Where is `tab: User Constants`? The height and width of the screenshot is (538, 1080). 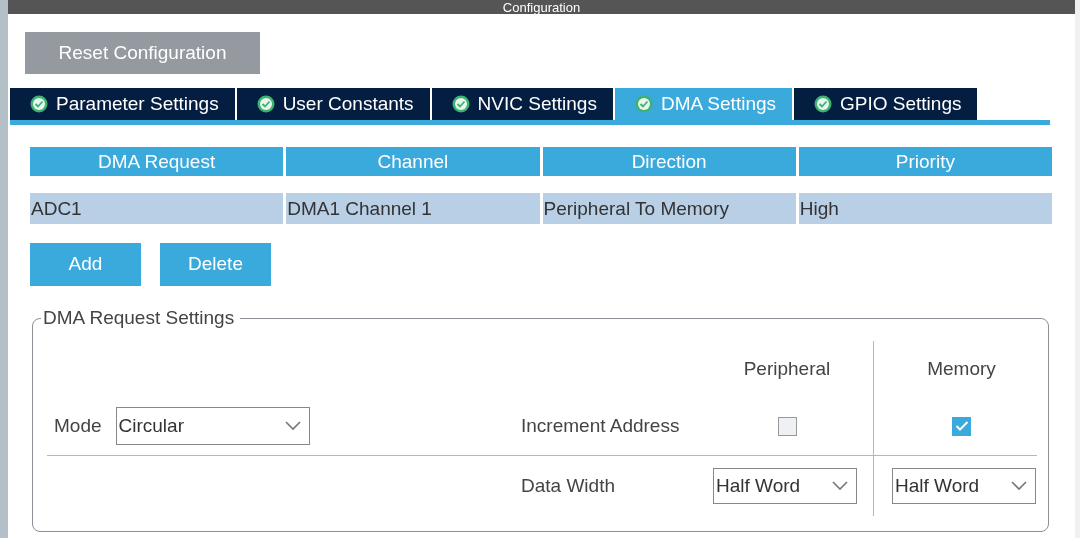
tab: User Constants is located at coordinates (333, 104).